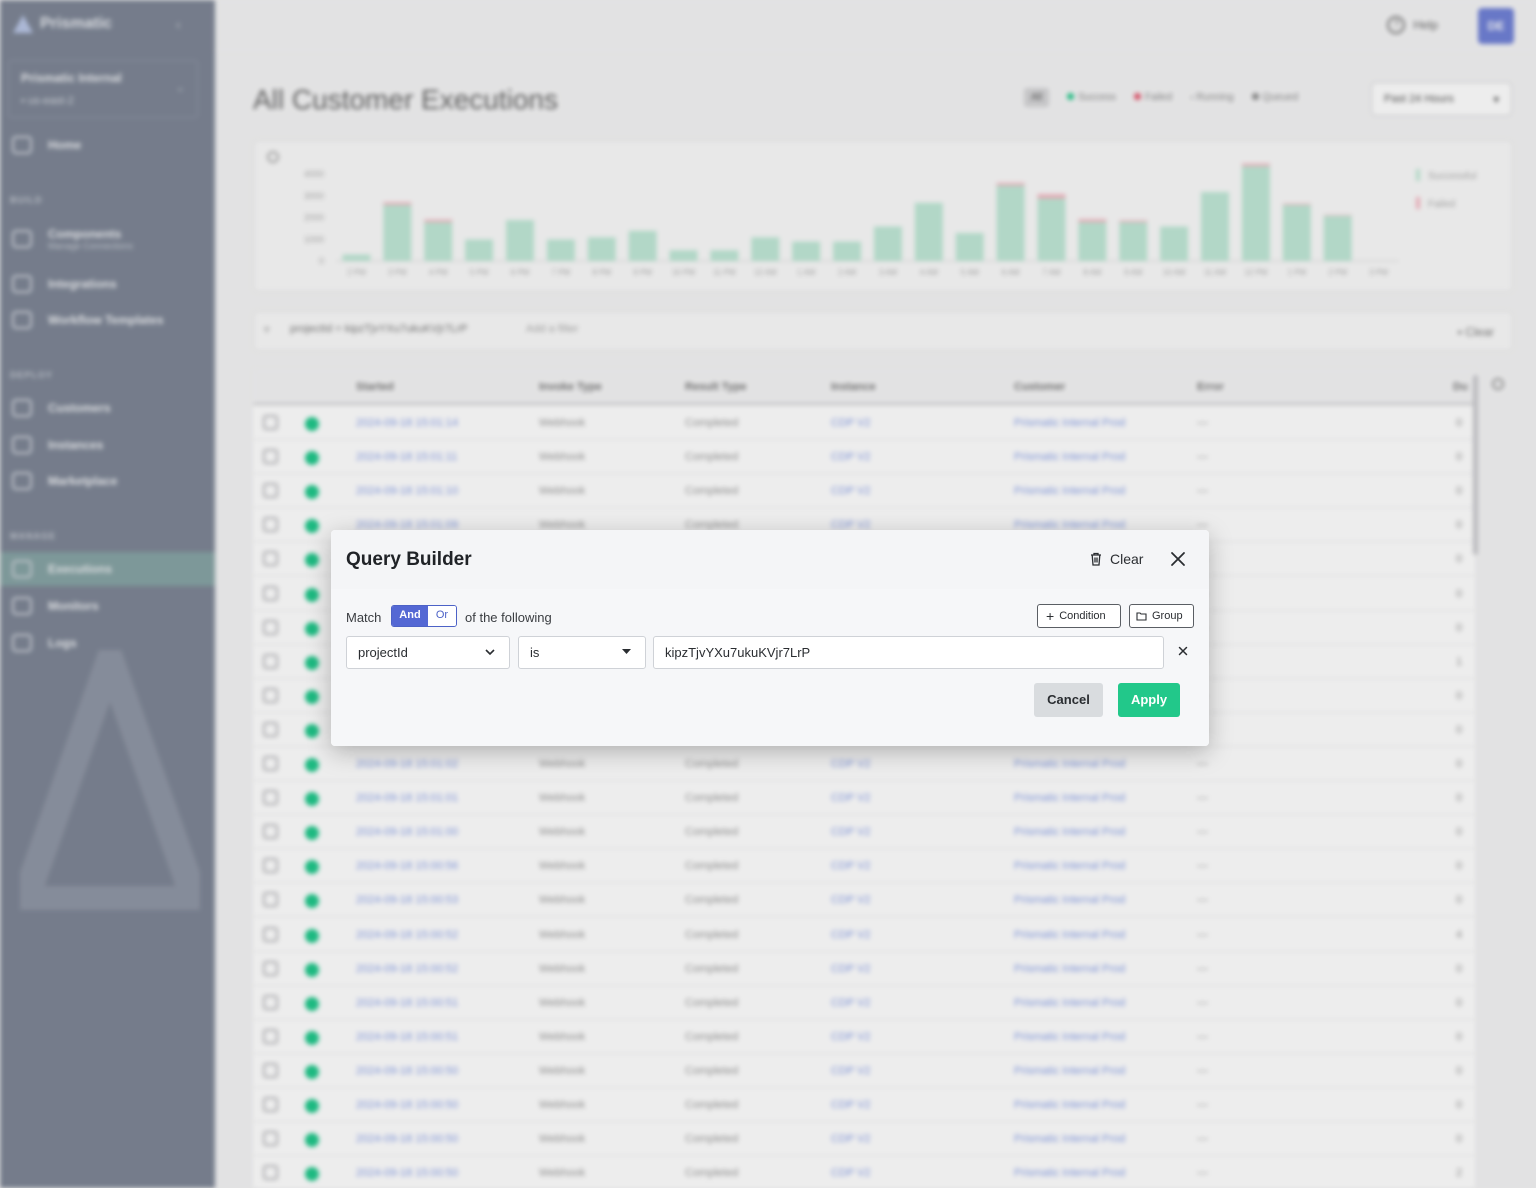  I want to click on operator-select: is, so click(582, 652).